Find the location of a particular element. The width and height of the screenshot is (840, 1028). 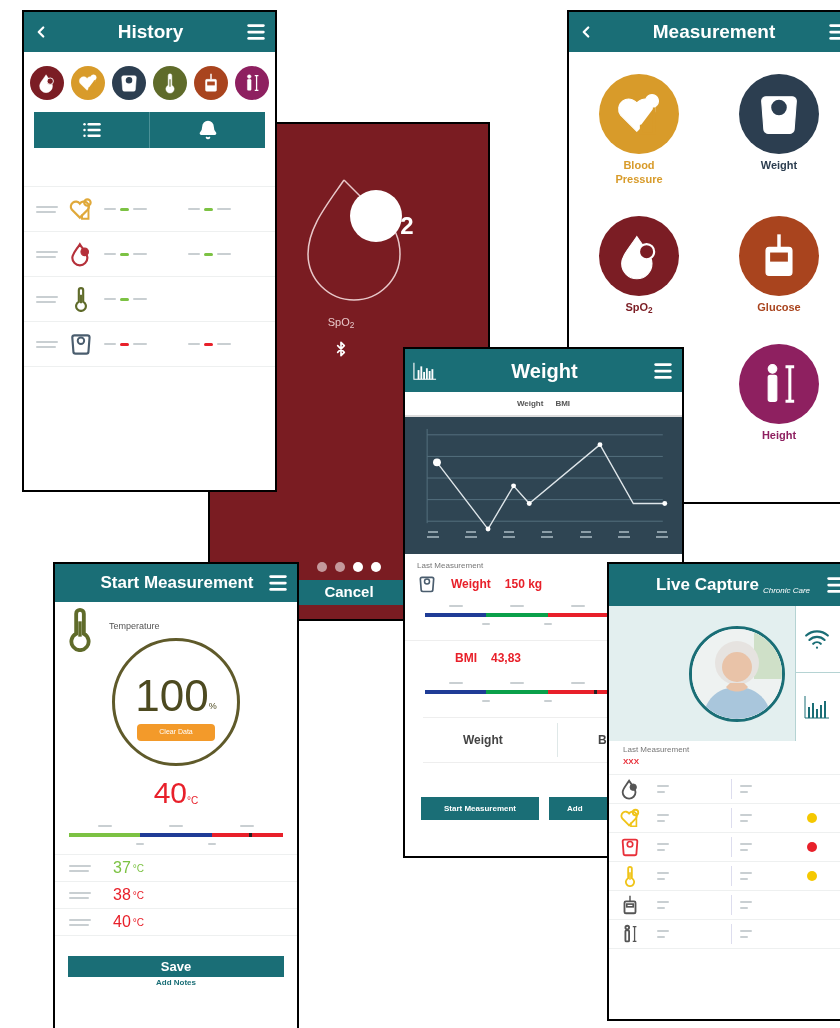

bell-icon is located at coordinates (207, 130).